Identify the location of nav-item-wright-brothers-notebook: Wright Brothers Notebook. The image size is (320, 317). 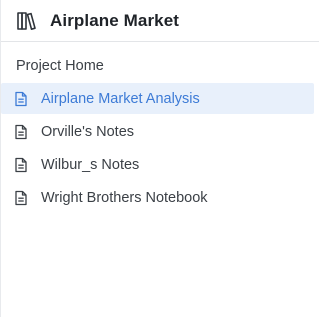
(157, 197).